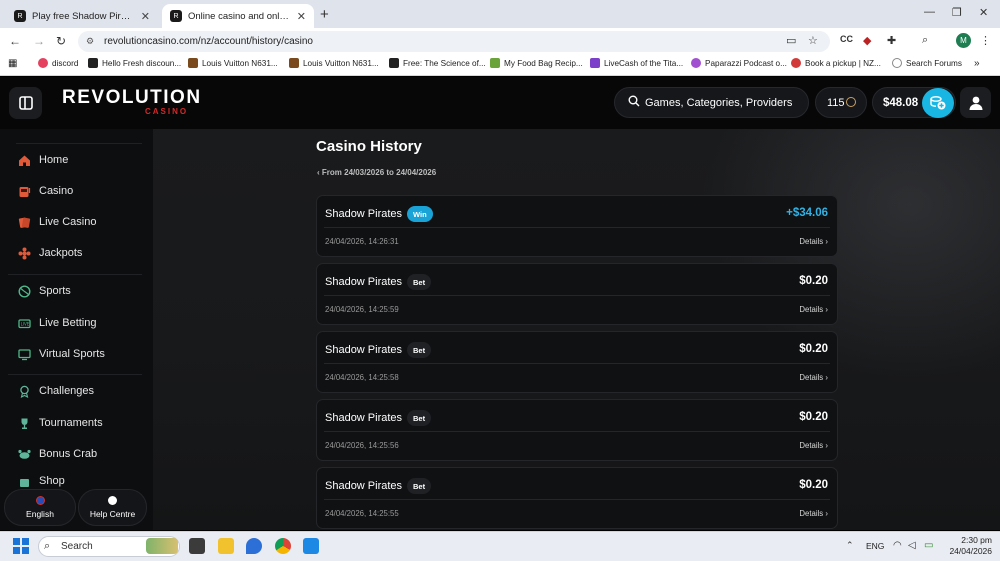 Image resolution: width=1000 pixels, height=561 pixels. Describe the element at coordinates (938, 103) in the screenshot. I see `deposit-button` at that location.